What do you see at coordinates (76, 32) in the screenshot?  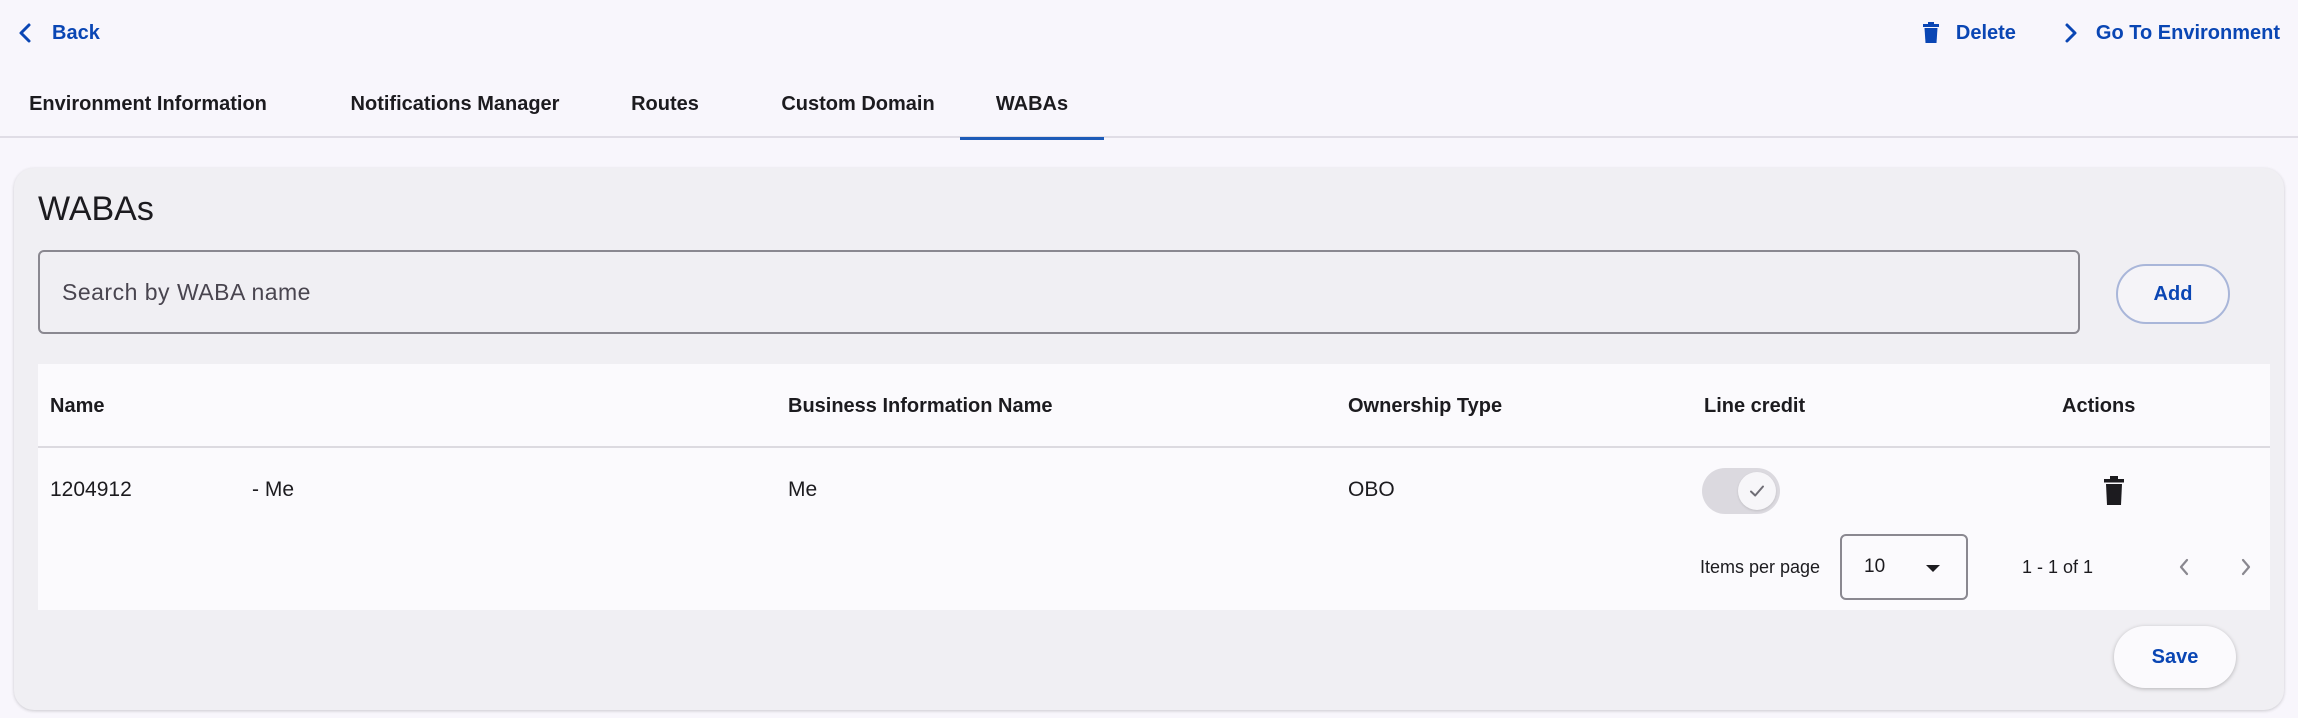 I see `back-label: Back` at bounding box center [76, 32].